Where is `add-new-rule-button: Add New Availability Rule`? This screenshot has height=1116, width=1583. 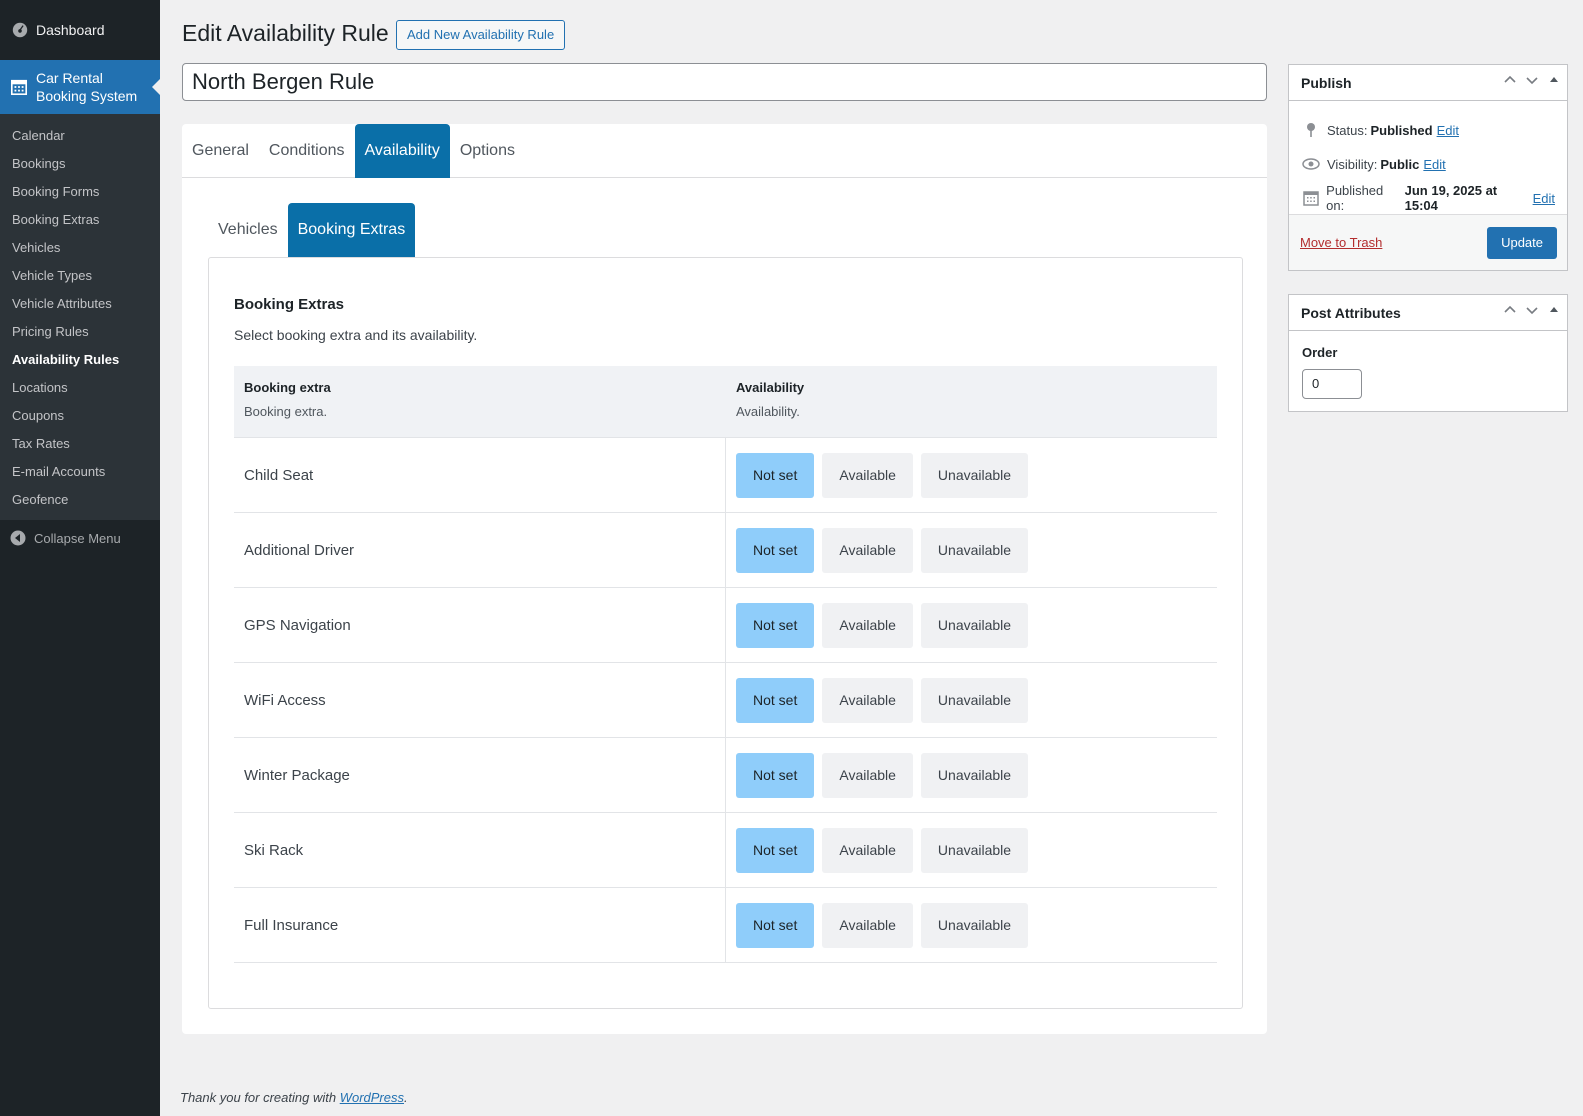
add-new-rule-button: Add New Availability Rule is located at coordinates (481, 35).